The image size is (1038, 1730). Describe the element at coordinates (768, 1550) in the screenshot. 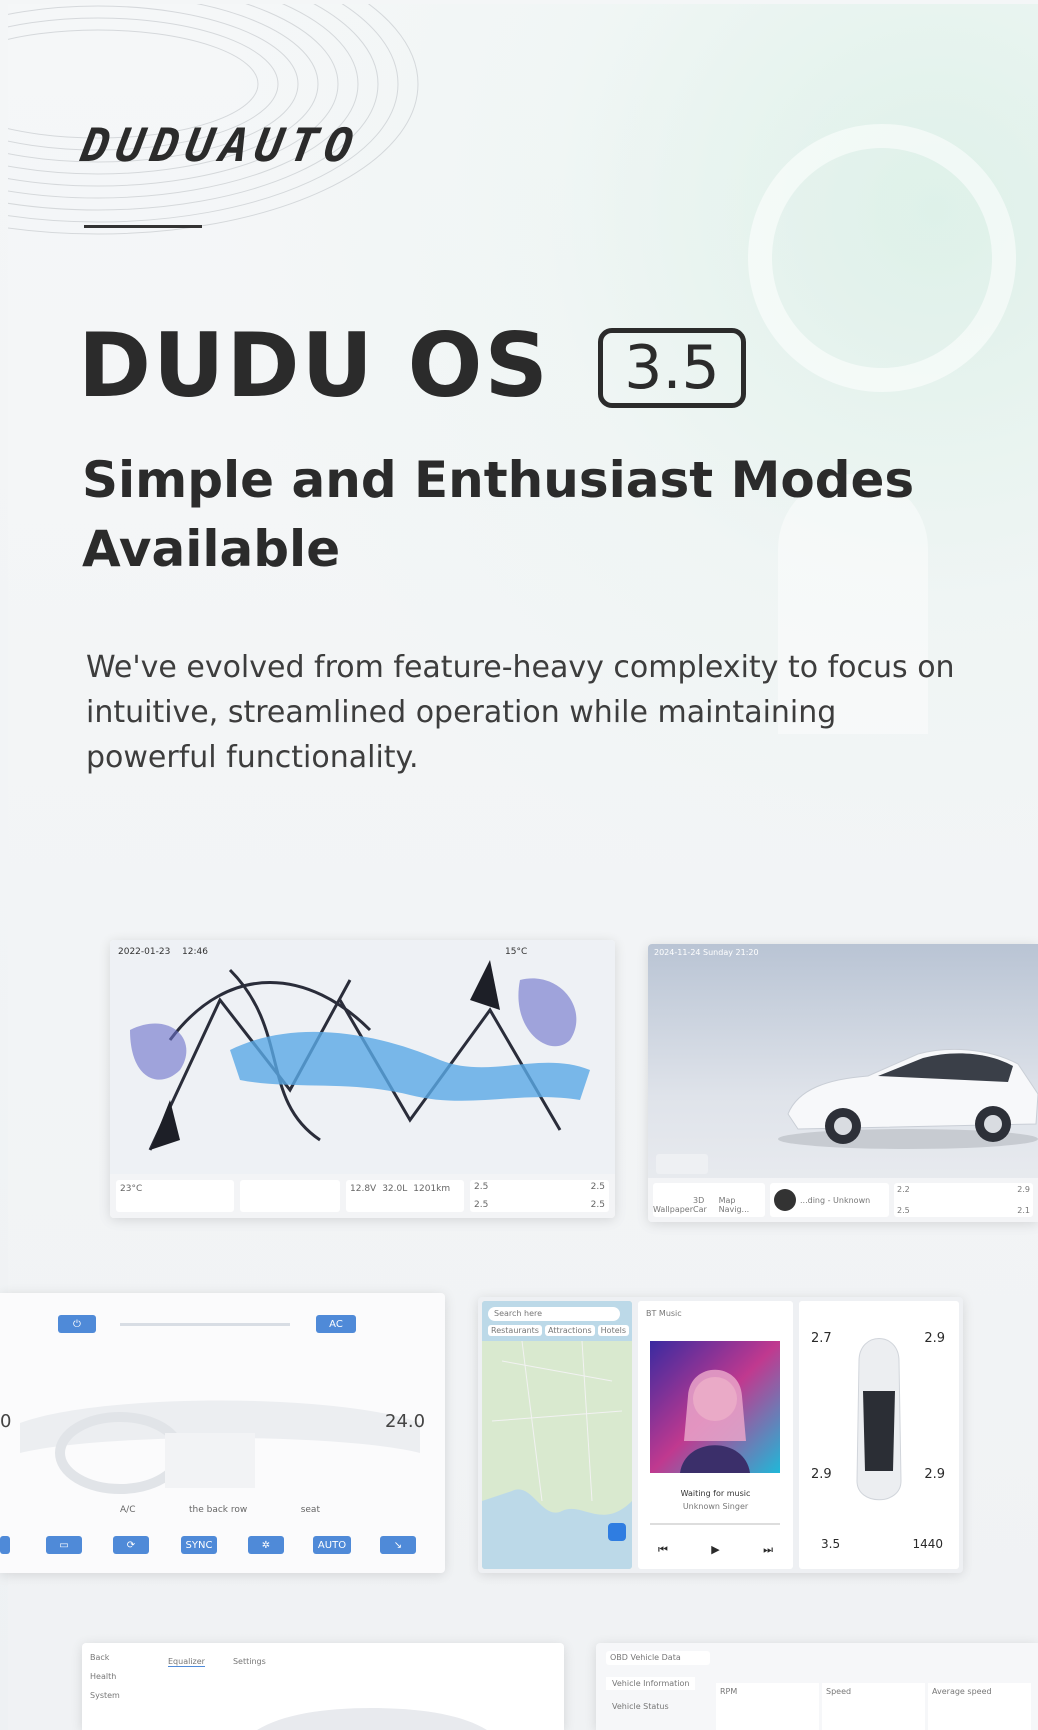

I see `next-icon: ⏭` at that location.